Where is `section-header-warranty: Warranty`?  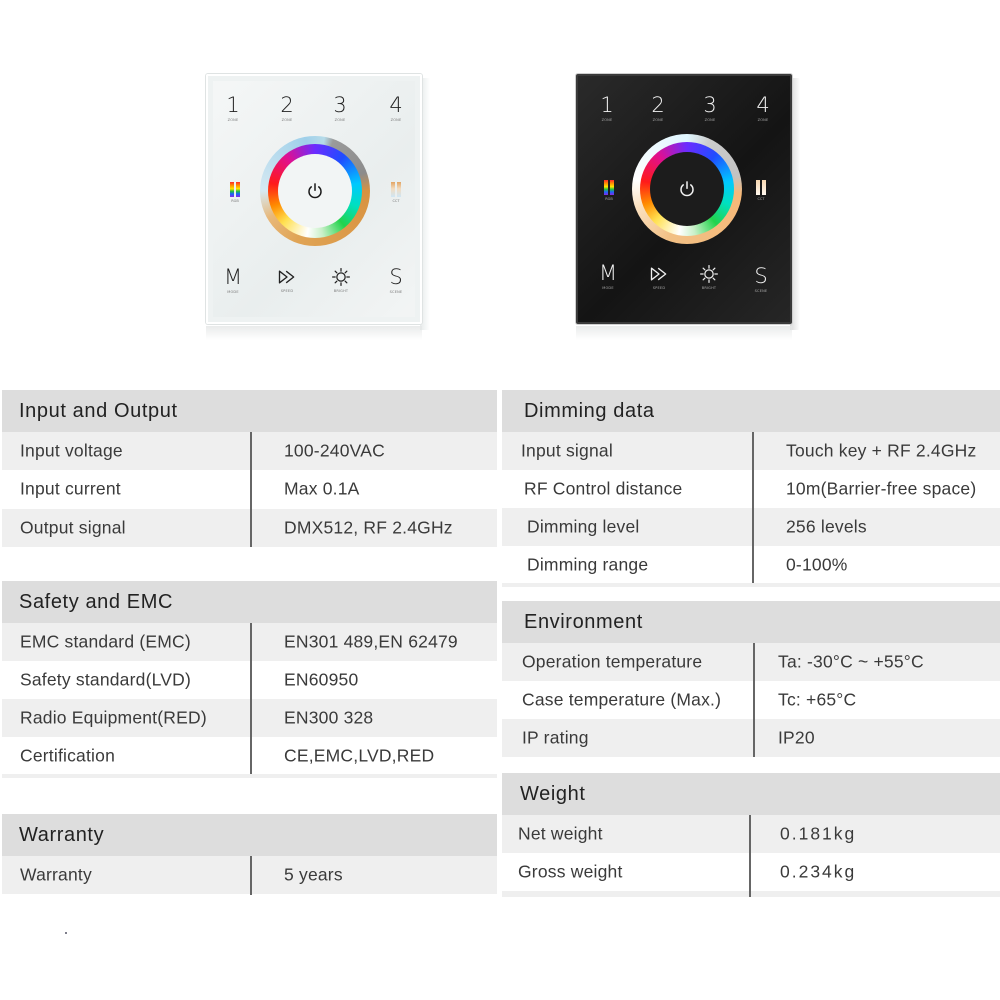
section-header-warranty: Warranty is located at coordinates (249, 835).